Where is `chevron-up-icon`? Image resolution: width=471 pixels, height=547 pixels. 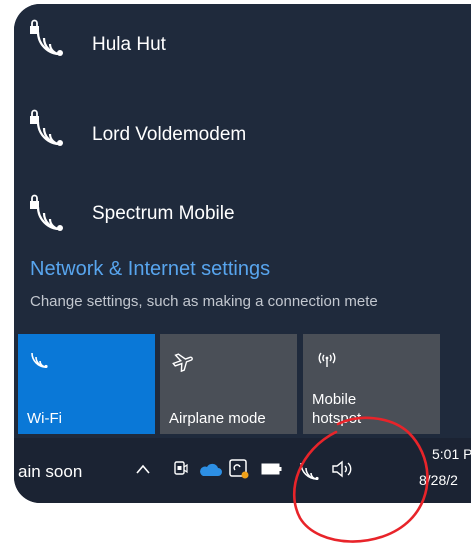 chevron-up-icon is located at coordinates (143, 469).